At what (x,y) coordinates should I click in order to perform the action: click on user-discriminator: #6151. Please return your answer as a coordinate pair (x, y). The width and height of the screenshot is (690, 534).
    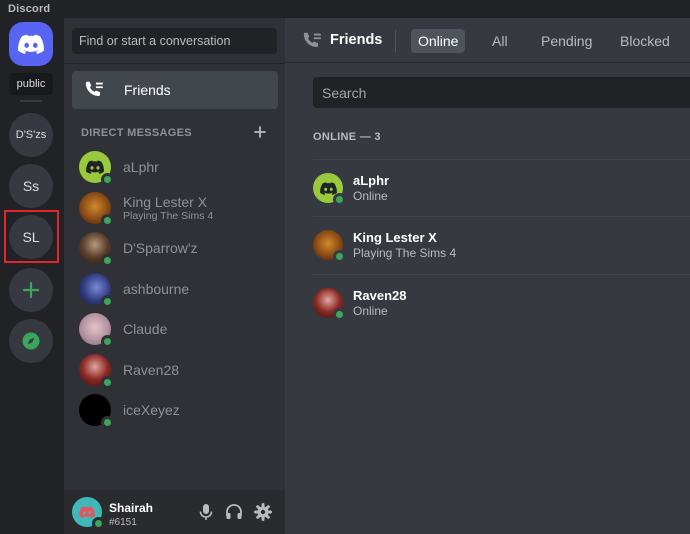
    Looking at the image, I should click on (123, 522).